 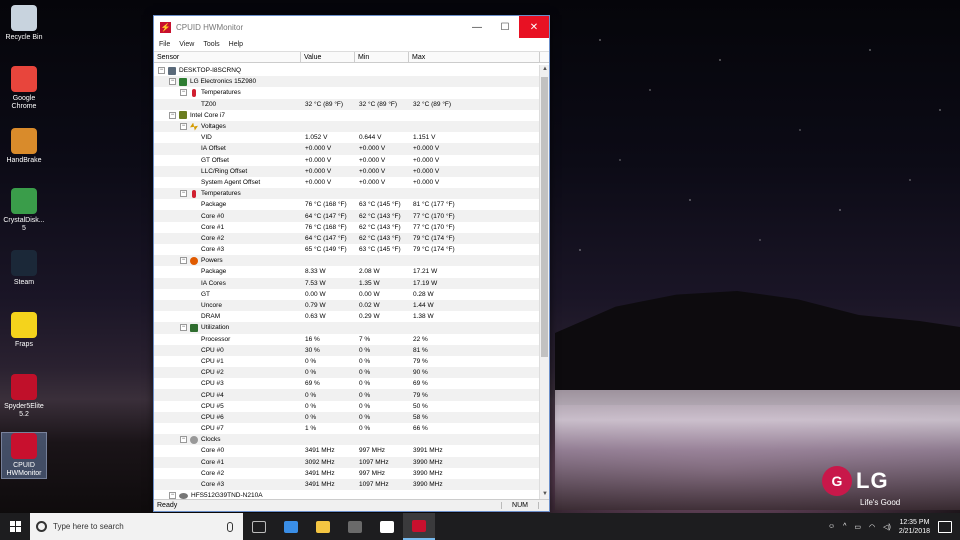 What do you see at coordinates (24, 268) in the screenshot?
I see `desktop-icon-steam: Steam` at bounding box center [24, 268].